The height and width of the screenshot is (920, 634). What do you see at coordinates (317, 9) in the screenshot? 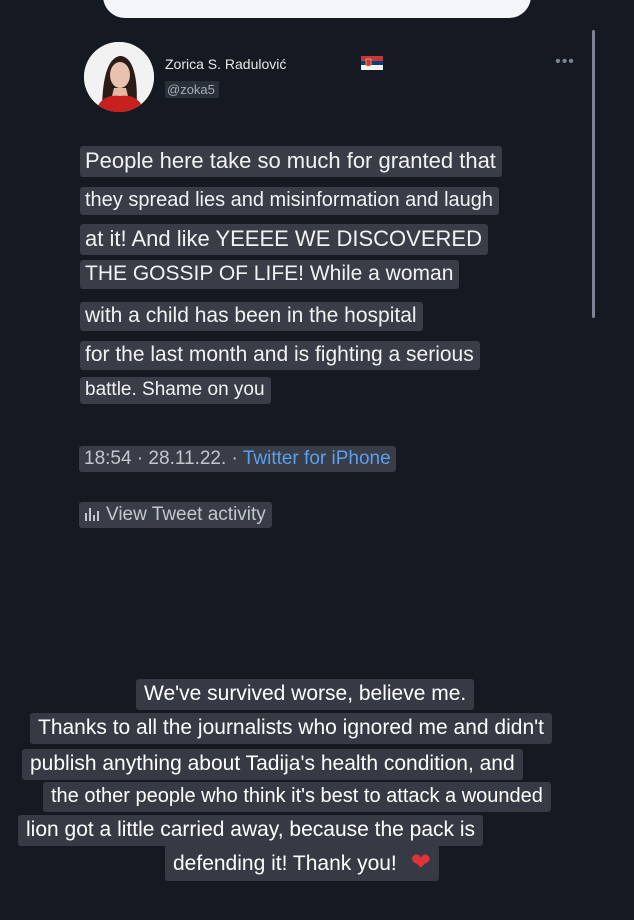
I see `top-card` at bounding box center [317, 9].